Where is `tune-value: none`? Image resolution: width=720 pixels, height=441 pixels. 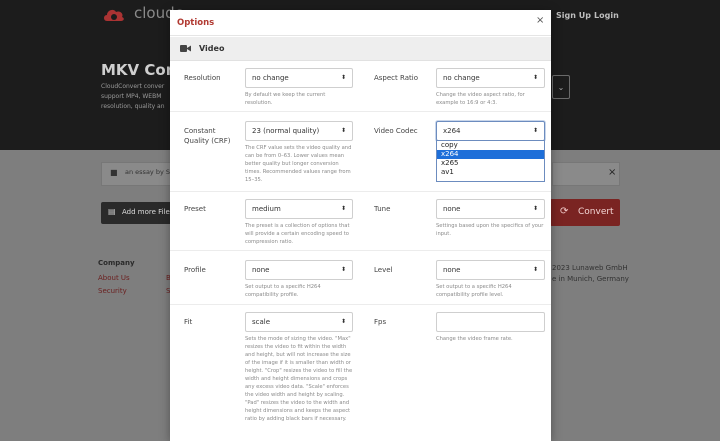
tune-value: none is located at coordinates (452, 209).